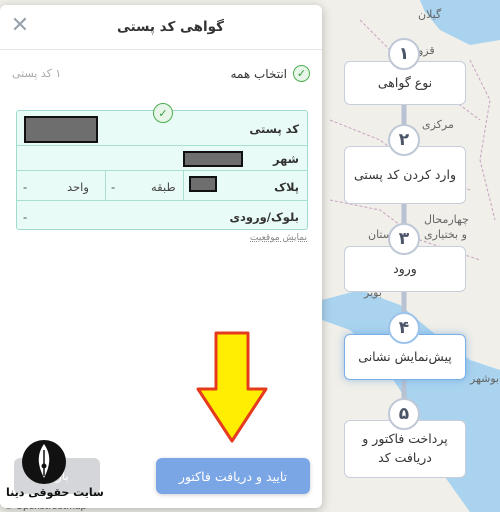 The image size is (500, 512). Describe the element at coordinates (405, 174) in the screenshot. I see `step-2-label: وارد کردن کد پستی` at that location.